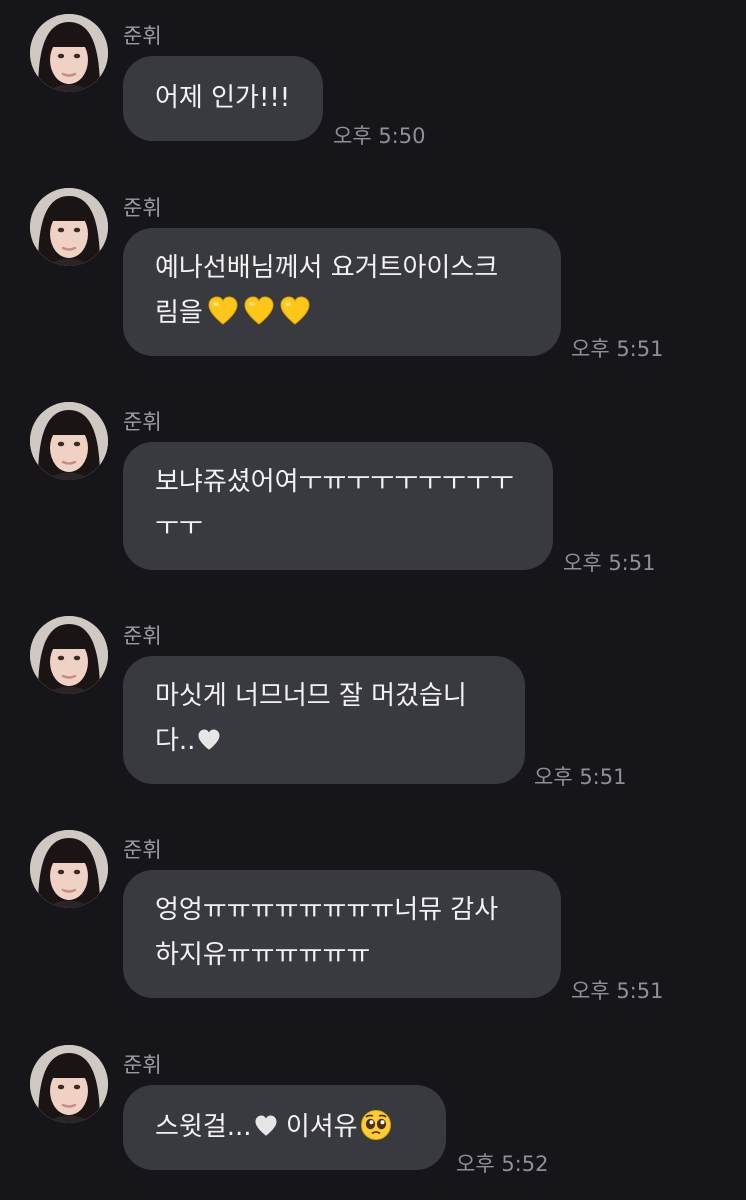 This screenshot has width=746, height=1200. I want to click on message-text: 엉엉ㅠㅠㅠㅠㅠㅠㅠㅠ너뮤 감사, so click(327, 910).